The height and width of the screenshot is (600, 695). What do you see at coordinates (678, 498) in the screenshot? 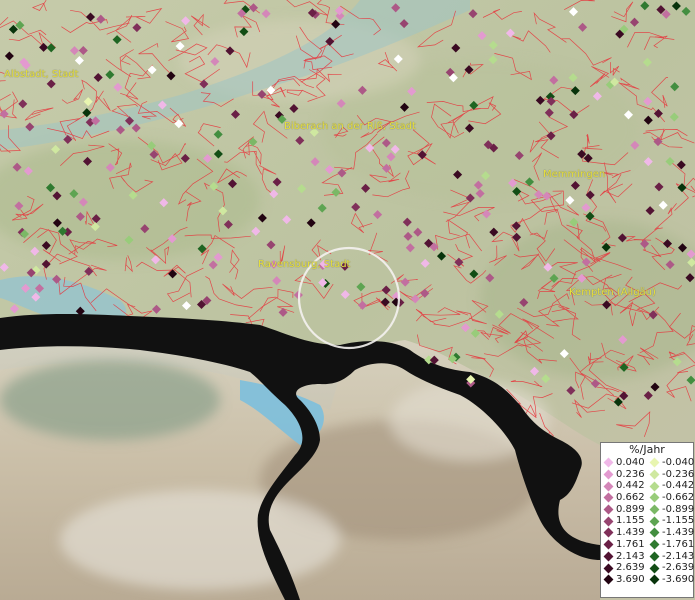
I see `legend-value: -0.662` at bounding box center [678, 498].